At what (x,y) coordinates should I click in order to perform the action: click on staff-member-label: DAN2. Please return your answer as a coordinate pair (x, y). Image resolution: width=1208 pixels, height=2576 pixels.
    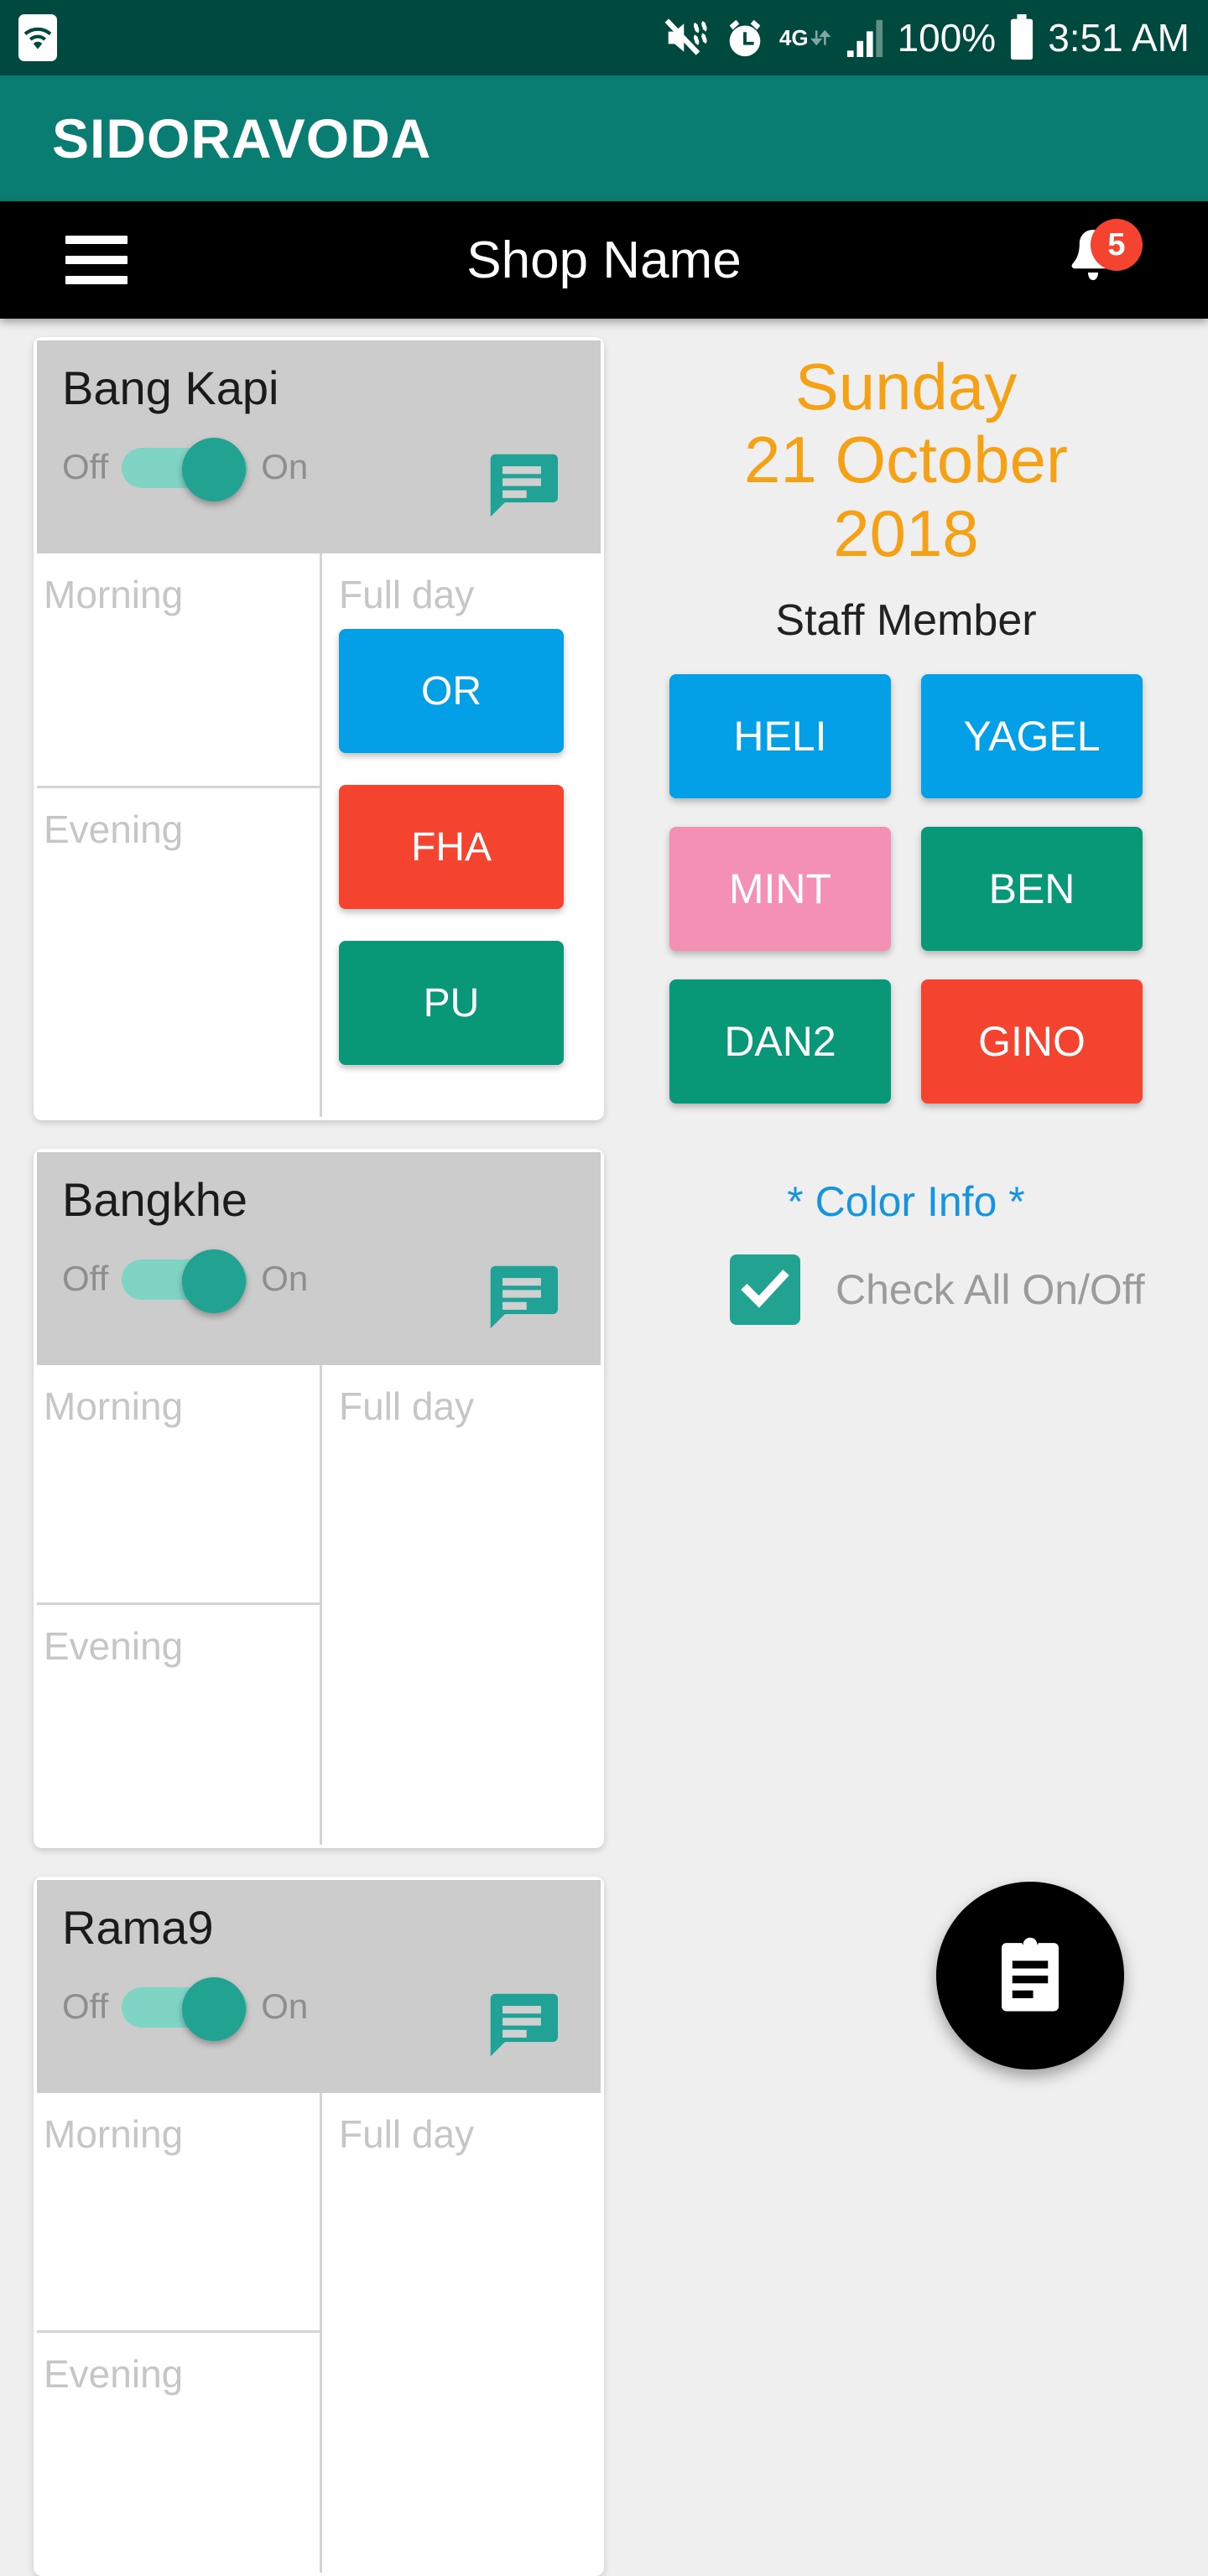
    Looking at the image, I should click on (780, 1042).